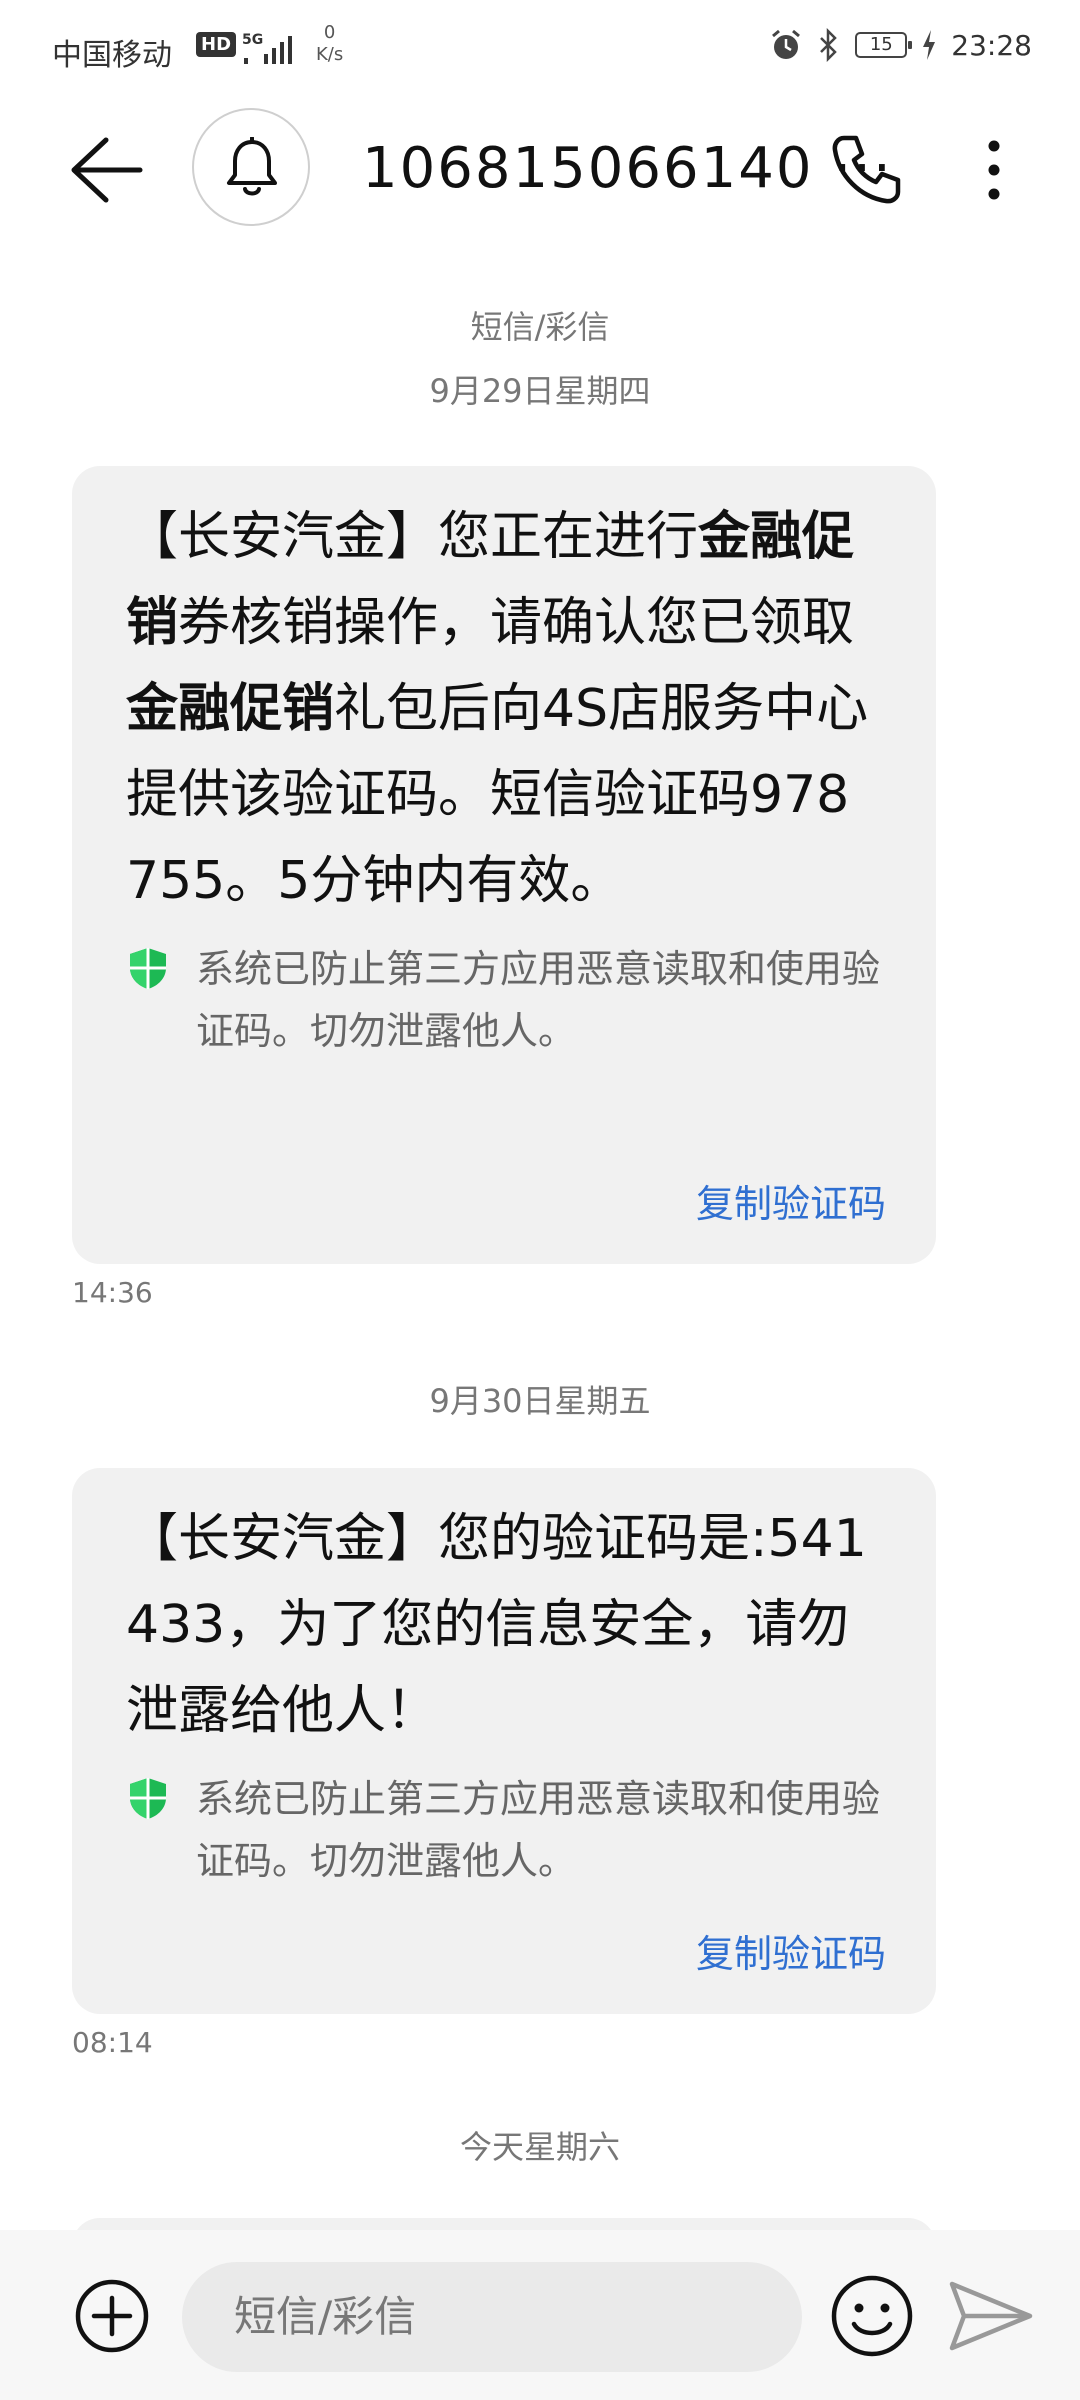 Image resolution: width=1080 pixels, height=2400 pixels. I want to click on send-icon, so click(991, 2316).